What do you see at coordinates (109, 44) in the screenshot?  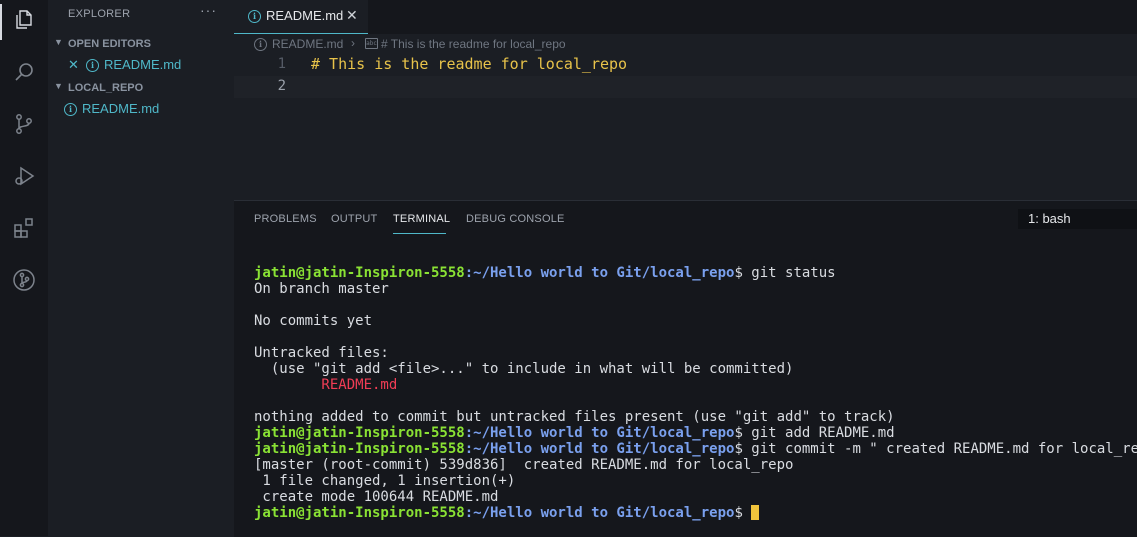 I see `open-editors-label: OPEN EDITORS` at bounding box center [109, 44].